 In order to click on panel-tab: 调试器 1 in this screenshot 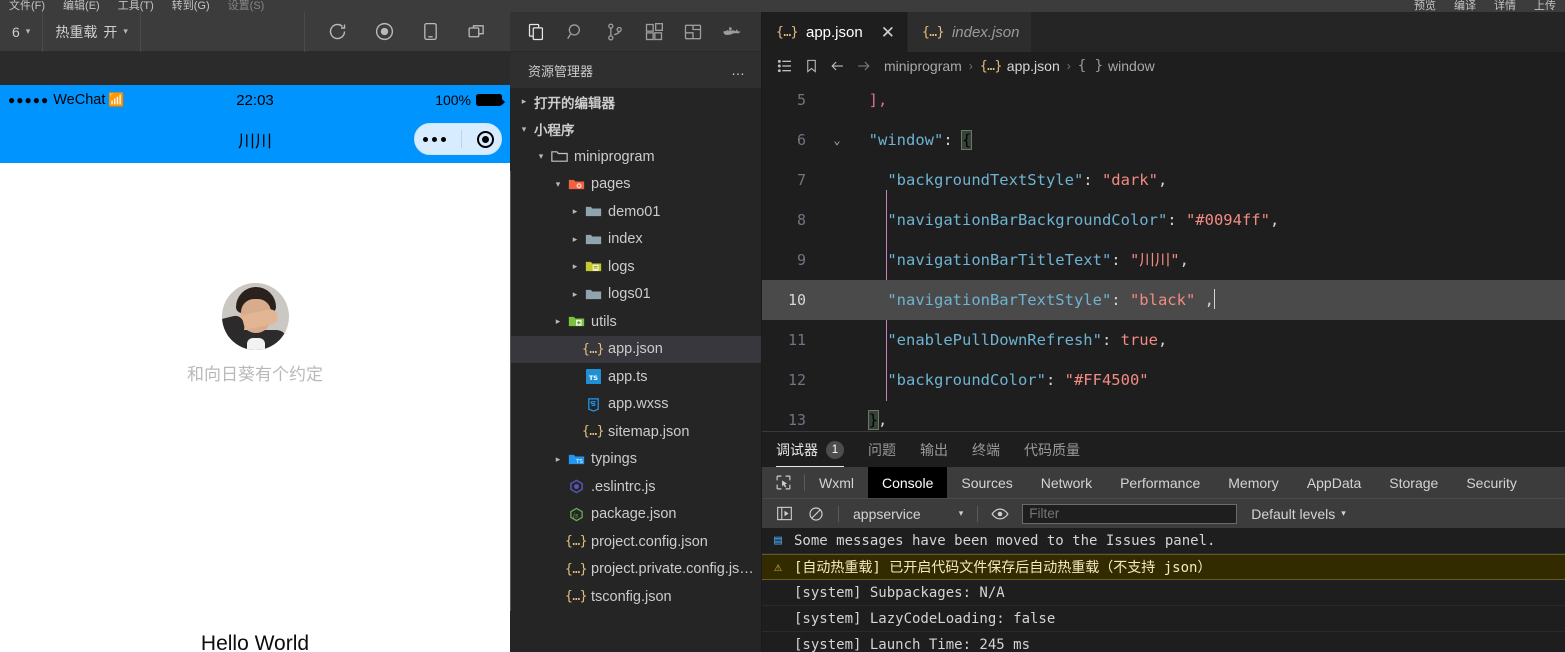, I will do `click(810, 449)`.